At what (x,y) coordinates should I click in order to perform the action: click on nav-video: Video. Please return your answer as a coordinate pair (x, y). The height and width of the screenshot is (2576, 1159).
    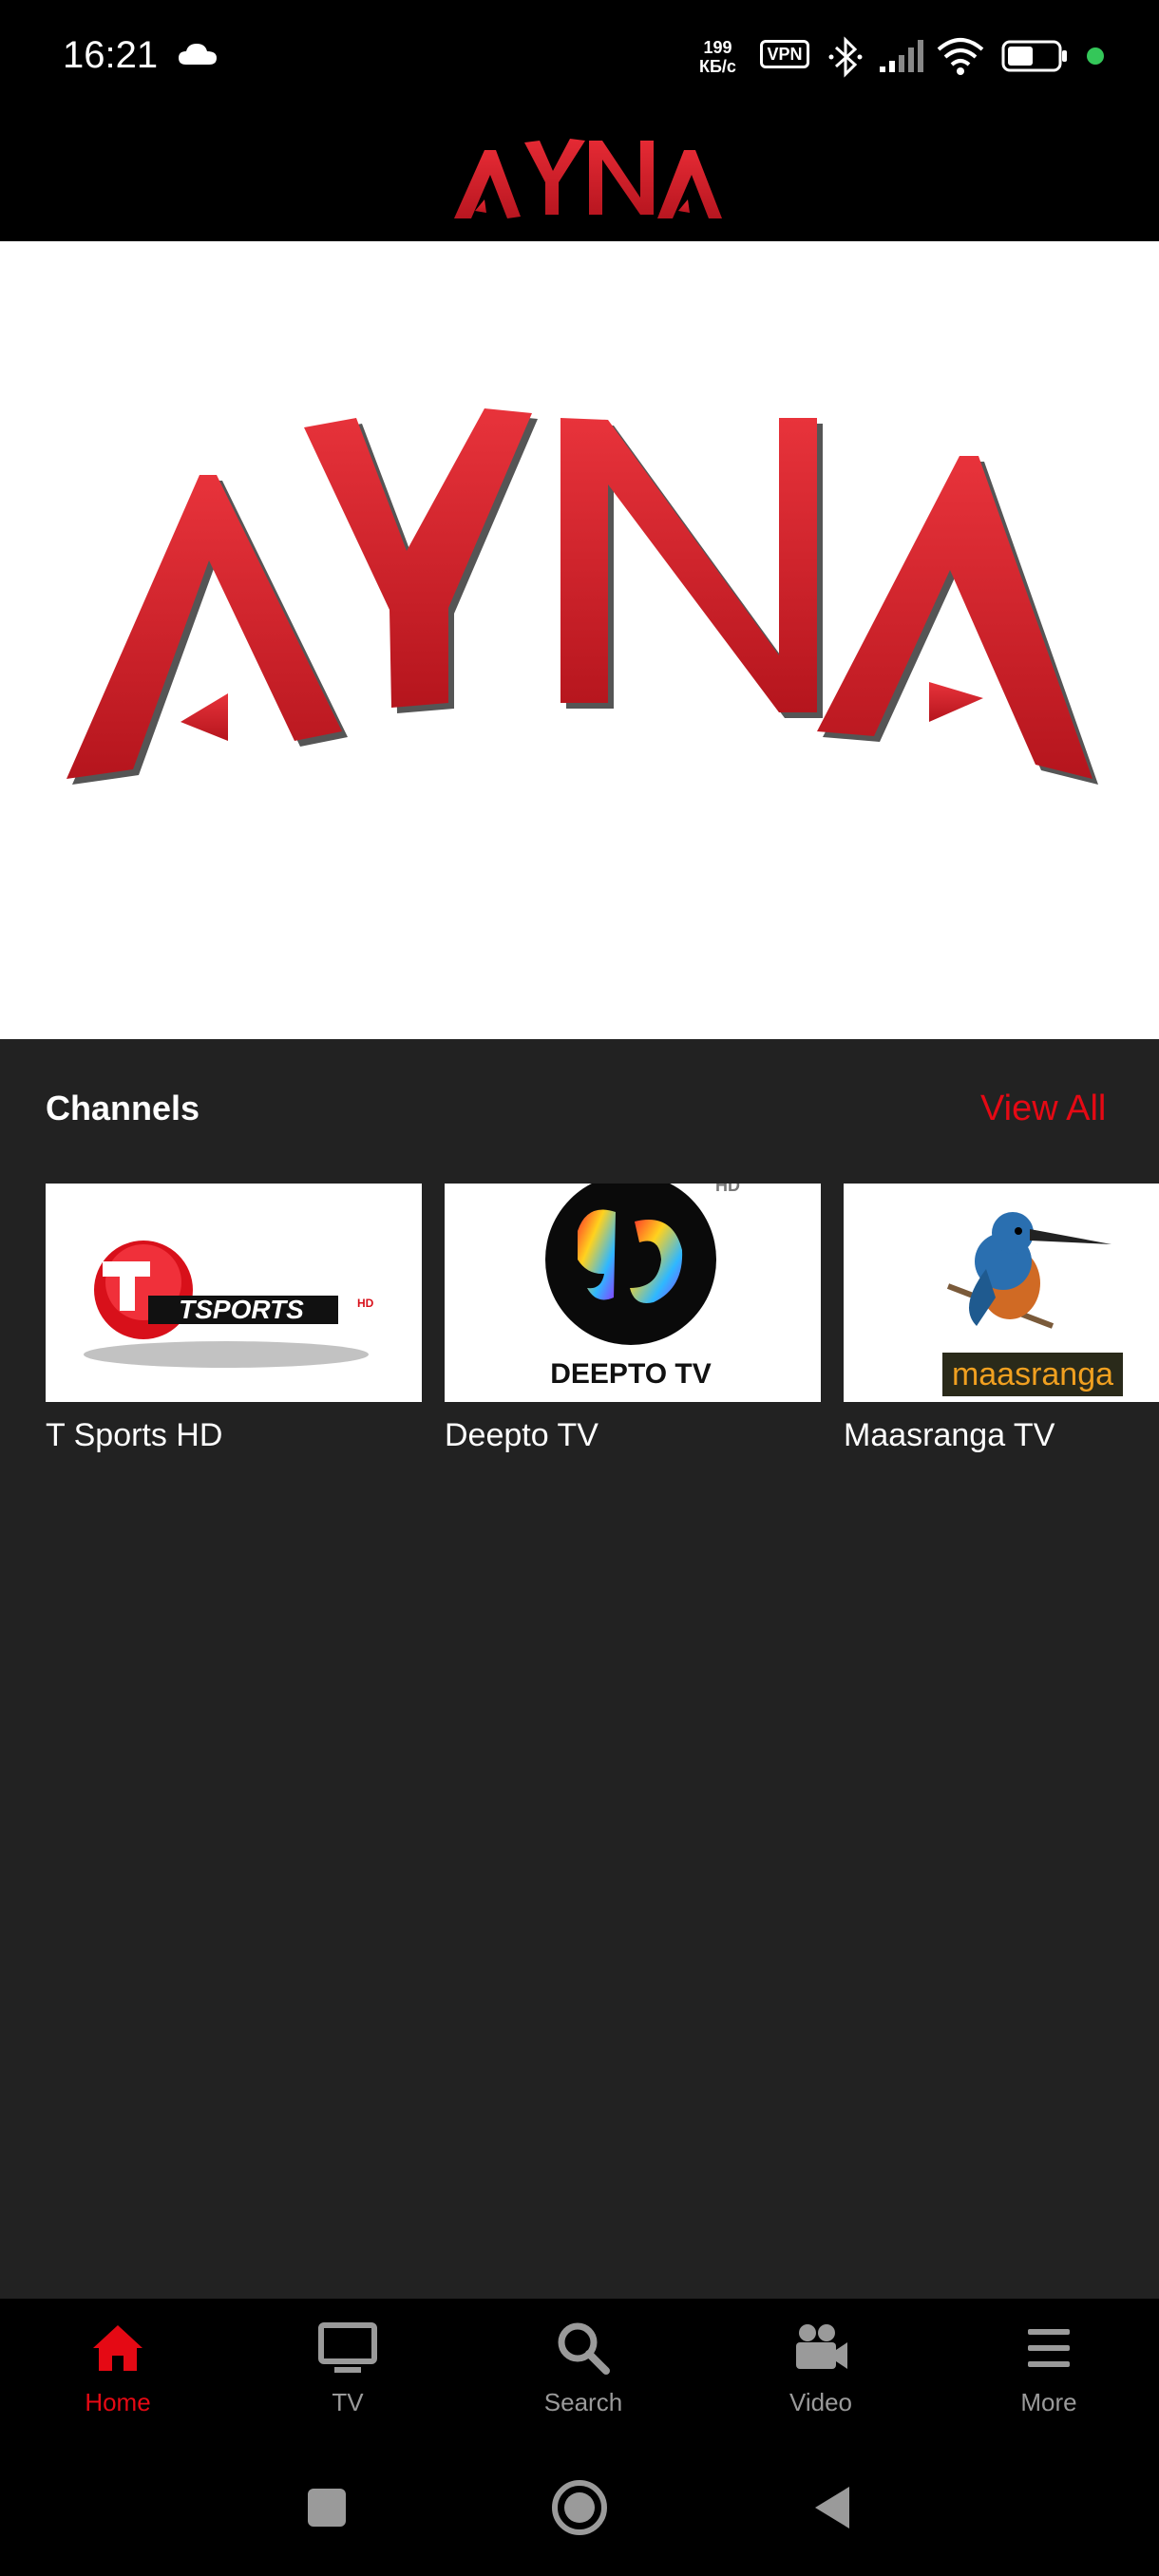
    Looking at the image, I should click on (821, 2379).